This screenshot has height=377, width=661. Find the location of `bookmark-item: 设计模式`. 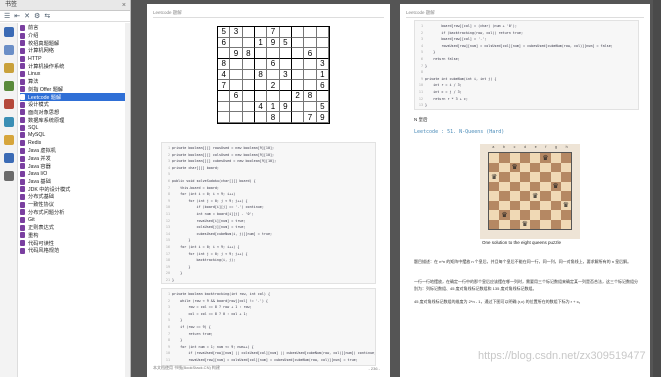

bookmark-item: 设计模式 is located at coordinates (75, 105).